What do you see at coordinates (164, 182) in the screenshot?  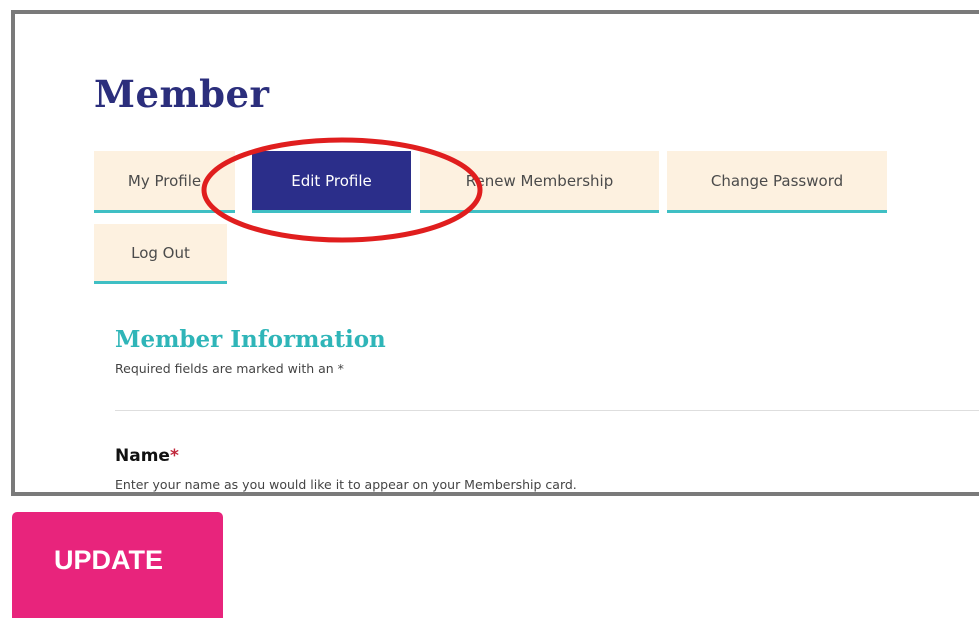 I see `tab-my-profile: My Profile` at bounding box center [164, 182].